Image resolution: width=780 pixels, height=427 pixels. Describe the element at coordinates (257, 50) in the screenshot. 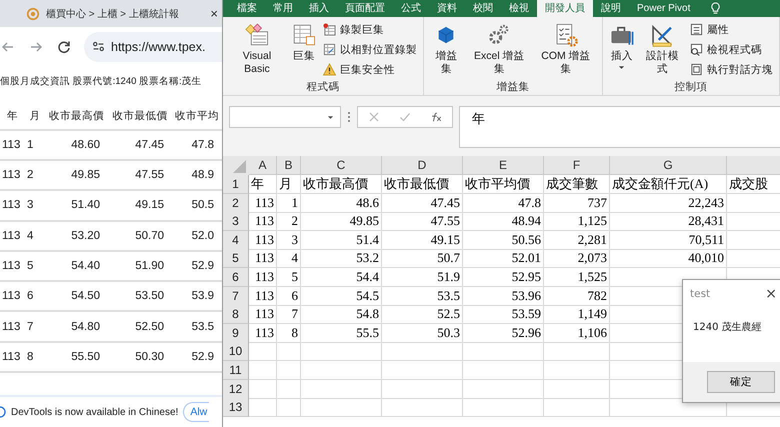

I see `ribbon-button: Visual Basic` at that location.